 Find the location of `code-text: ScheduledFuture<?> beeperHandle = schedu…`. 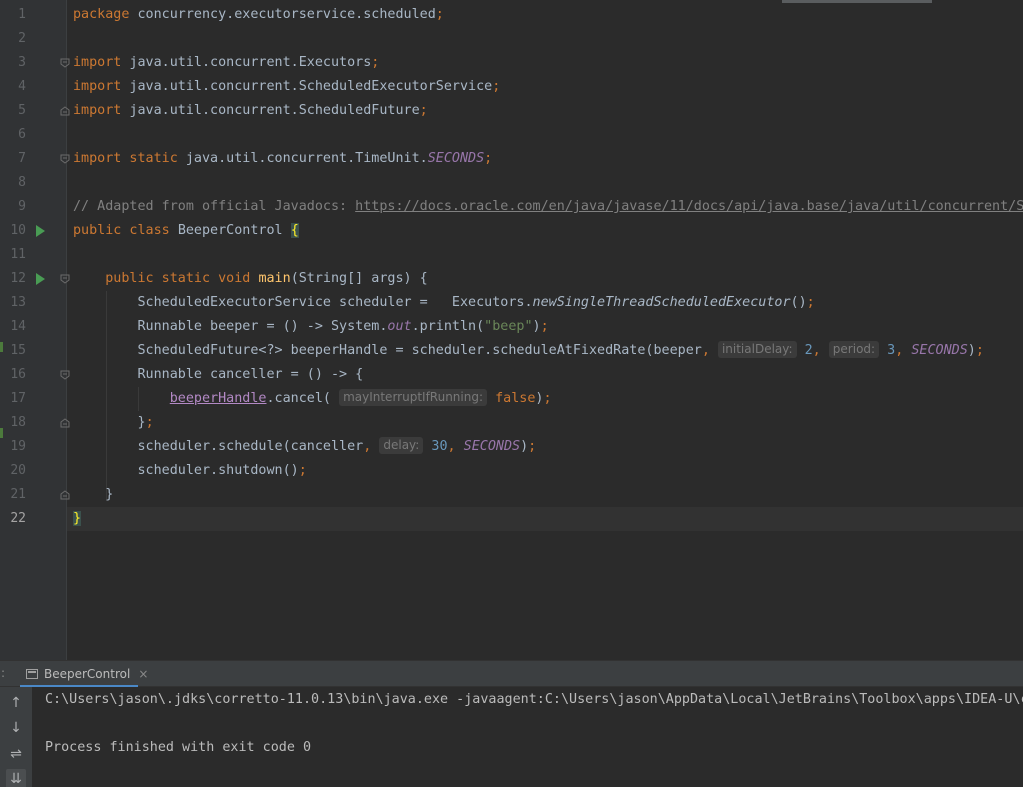

code-text: ScheduledFuture<?> beeperHandle = schedu… is located at coordinates (528, 351).